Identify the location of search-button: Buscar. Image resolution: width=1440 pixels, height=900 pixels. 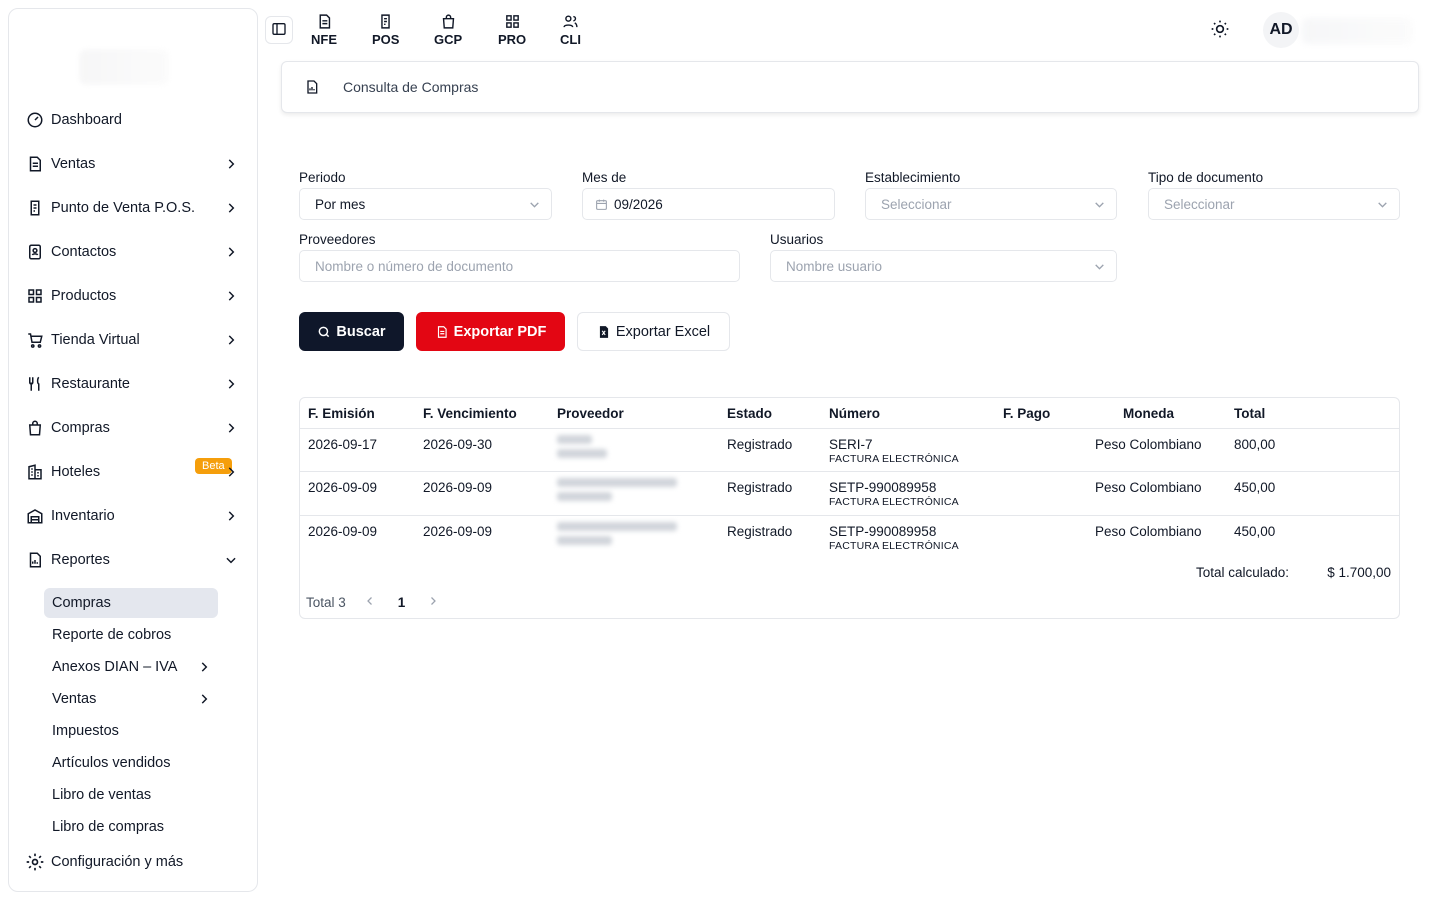
(351, 331).